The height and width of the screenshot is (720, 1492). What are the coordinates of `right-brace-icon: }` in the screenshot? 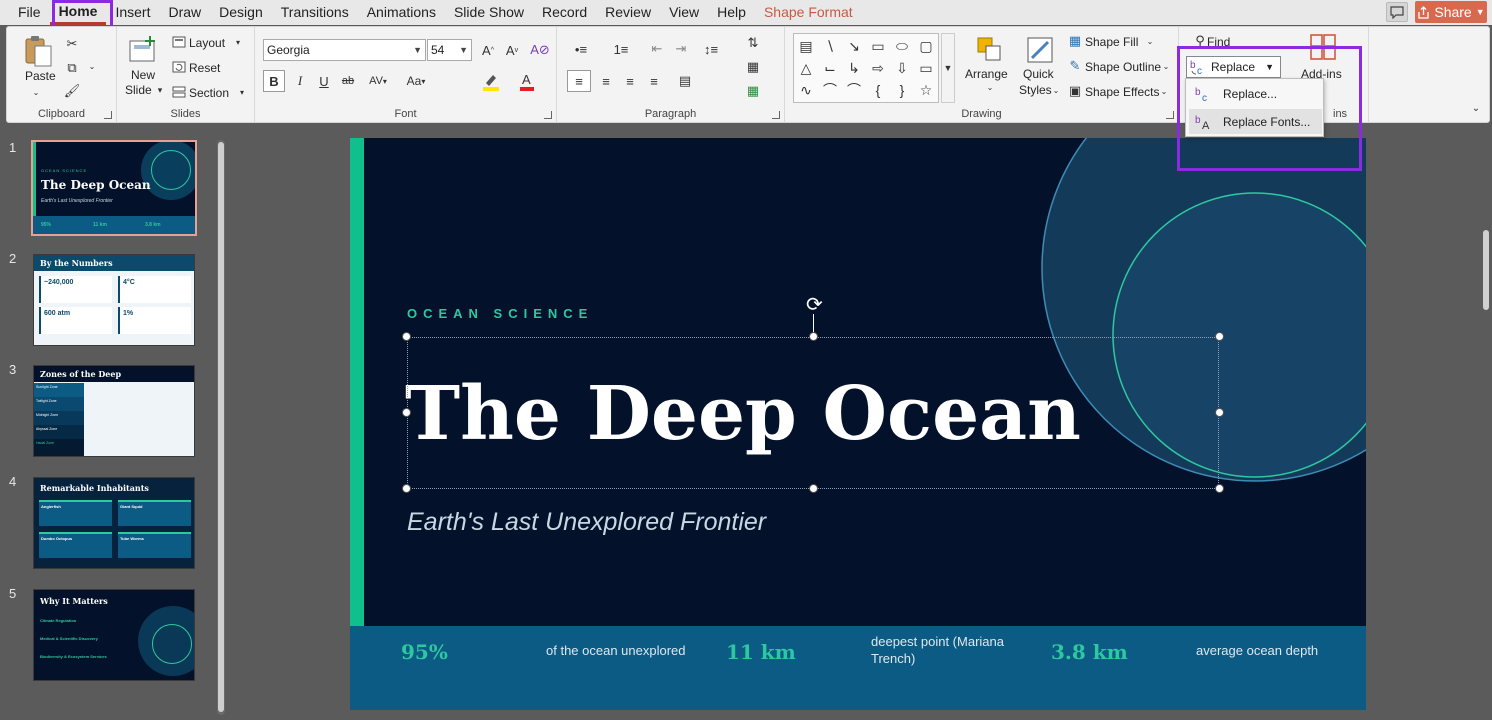 It's located at (902, 90).